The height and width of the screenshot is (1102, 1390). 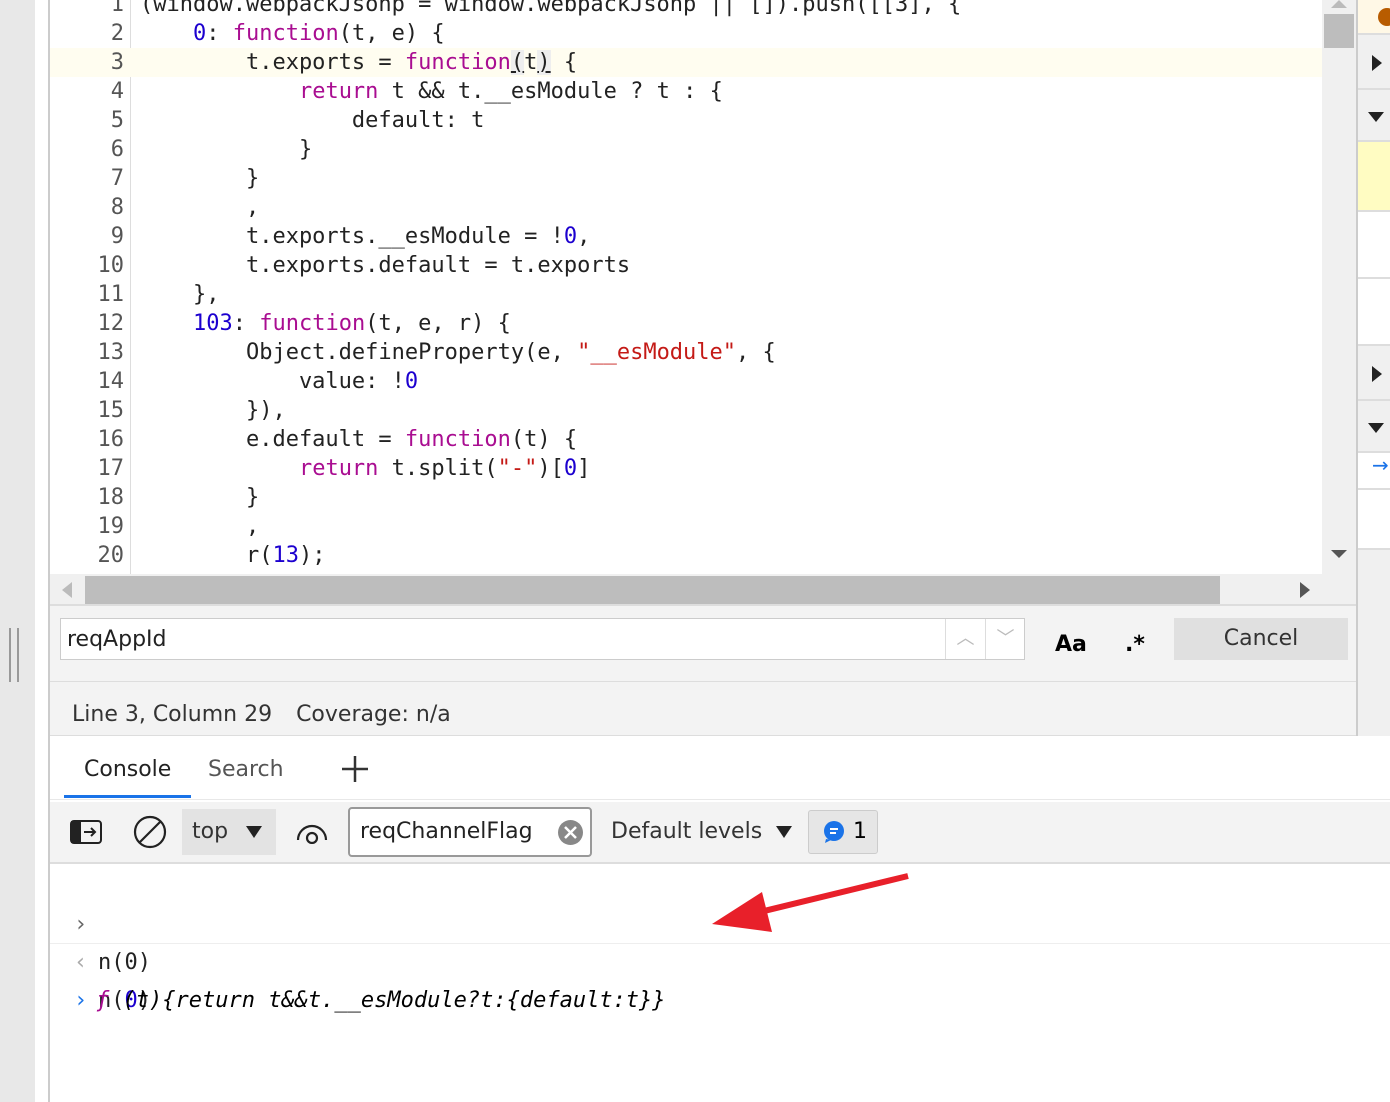 I want to click on scroll-up-icon, so click(x=1339, y=4).